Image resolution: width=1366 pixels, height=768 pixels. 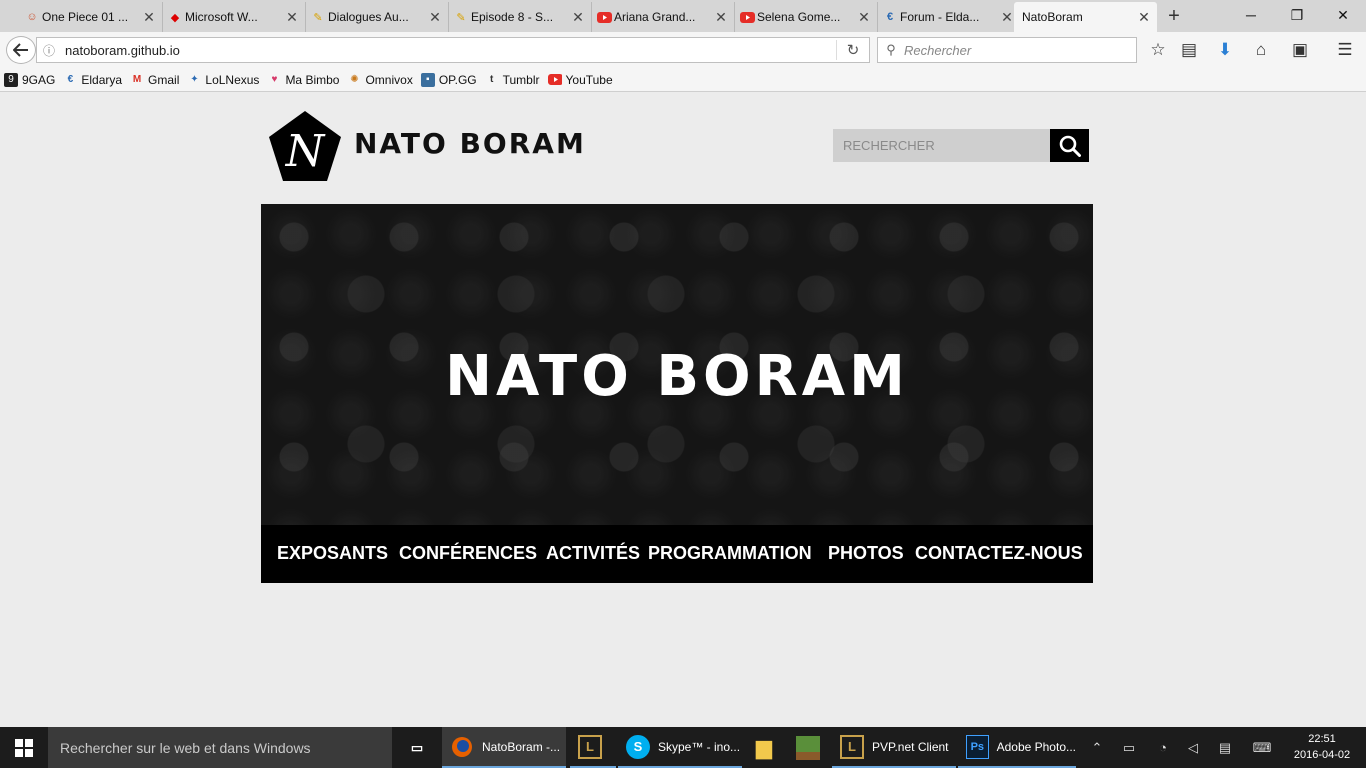 What do you see at coordinates (1069, 145) in the screenshot?
I see `site-search-button` at bounding box center [1069, 145].